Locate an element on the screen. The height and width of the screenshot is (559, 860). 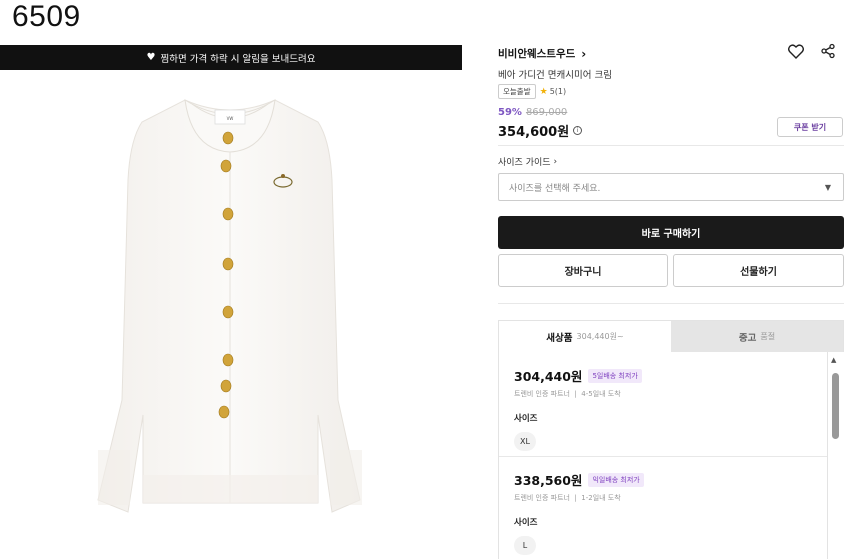
scrollbar: ▲ is located at coordinates (835, 457).